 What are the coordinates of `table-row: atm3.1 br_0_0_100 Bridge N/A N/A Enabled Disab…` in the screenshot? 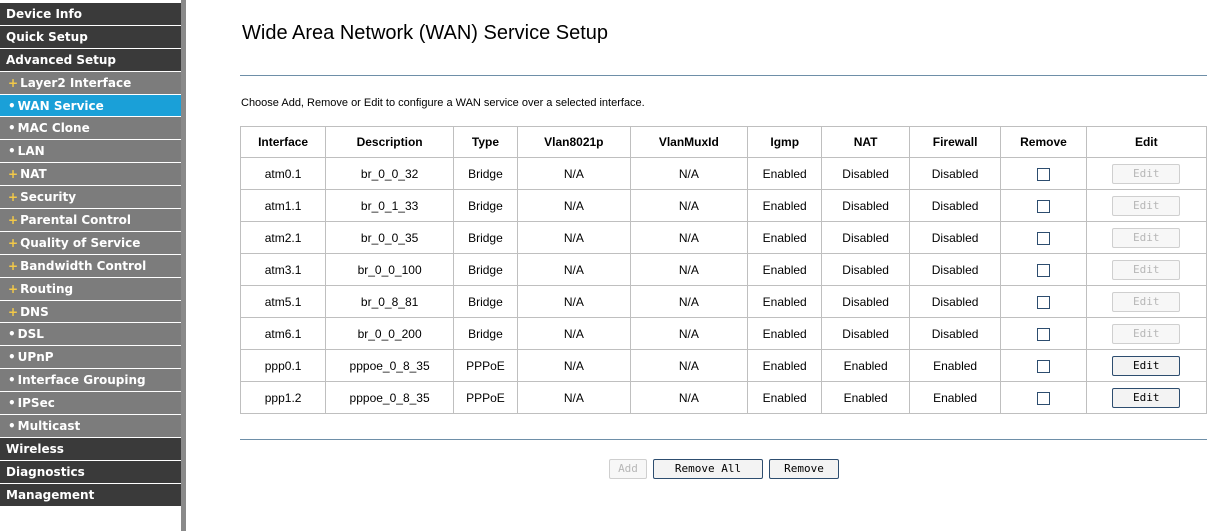 It's located at (723, 269).